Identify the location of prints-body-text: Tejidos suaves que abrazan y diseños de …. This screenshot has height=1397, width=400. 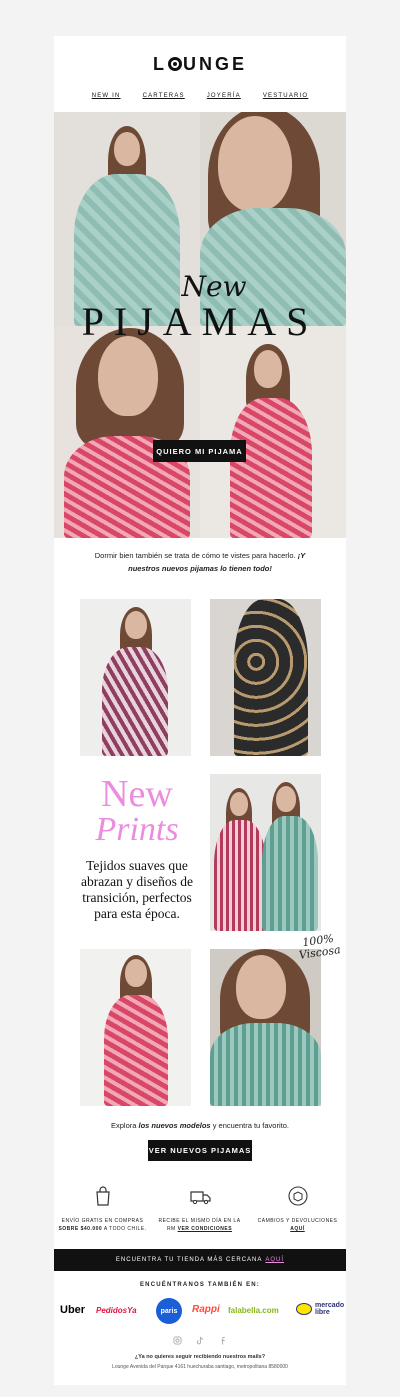
(137, 889).